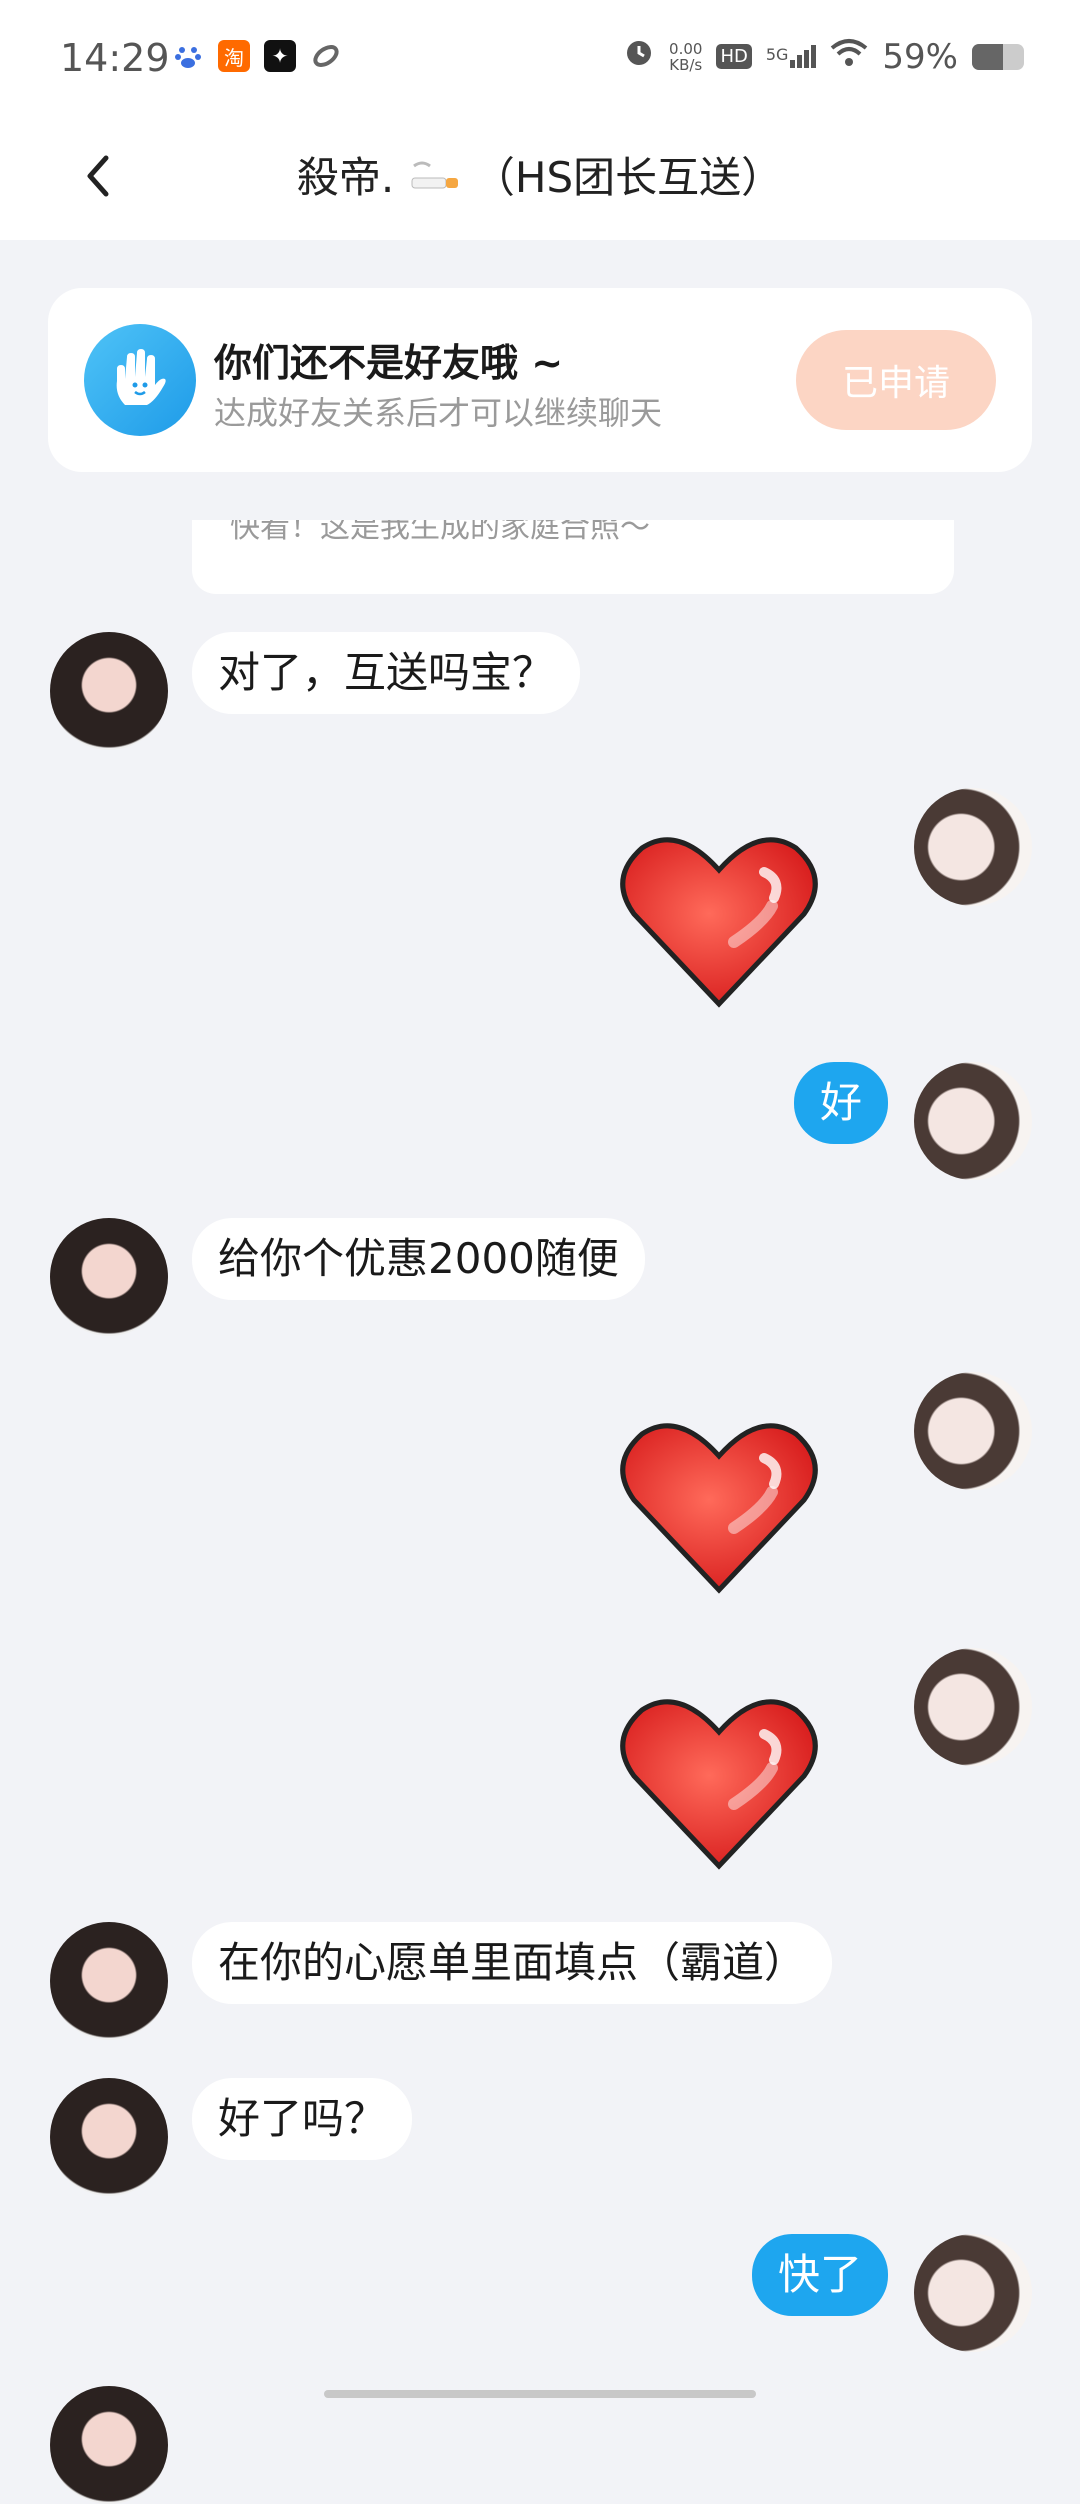 This screenshot has width=1080, height=2504. What do you see at coordinates (512, 1963) in the screenshot?
I see `message-bubble-incoming: 在你的心愿单里面填点（霸道）` at bounding box center [512, 1963].